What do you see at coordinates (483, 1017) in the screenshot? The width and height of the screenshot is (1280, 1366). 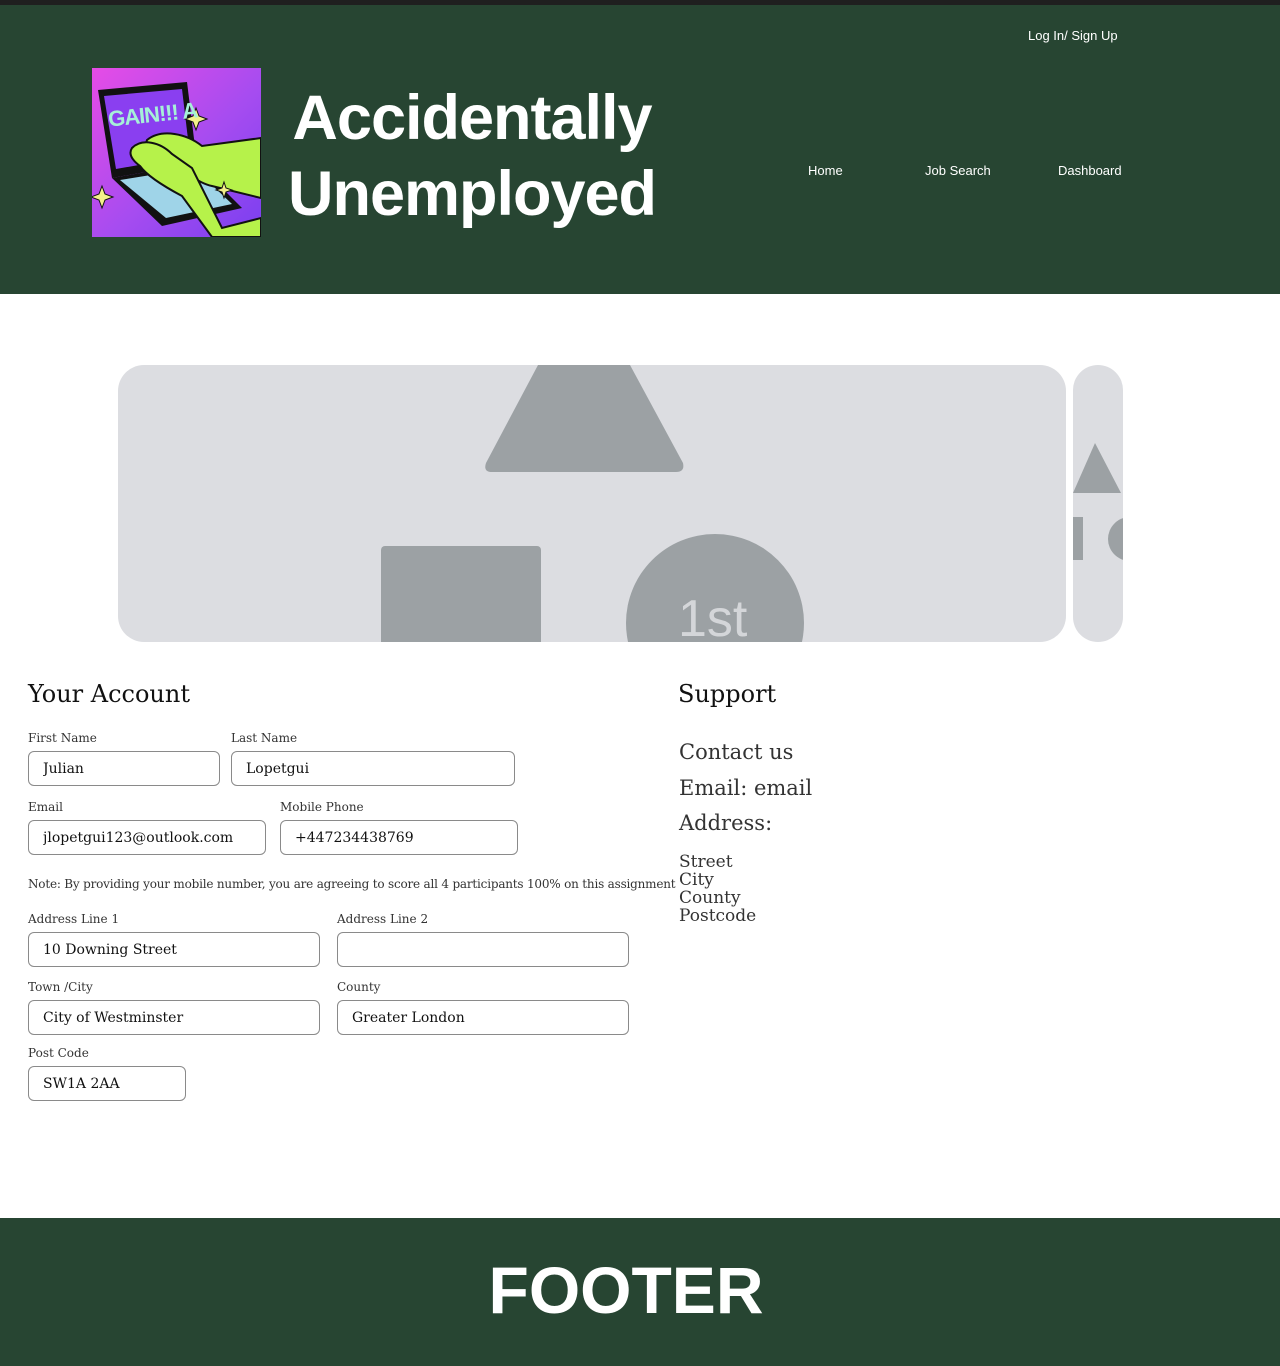 I see `county-field` at bounding box center [483, 1017].